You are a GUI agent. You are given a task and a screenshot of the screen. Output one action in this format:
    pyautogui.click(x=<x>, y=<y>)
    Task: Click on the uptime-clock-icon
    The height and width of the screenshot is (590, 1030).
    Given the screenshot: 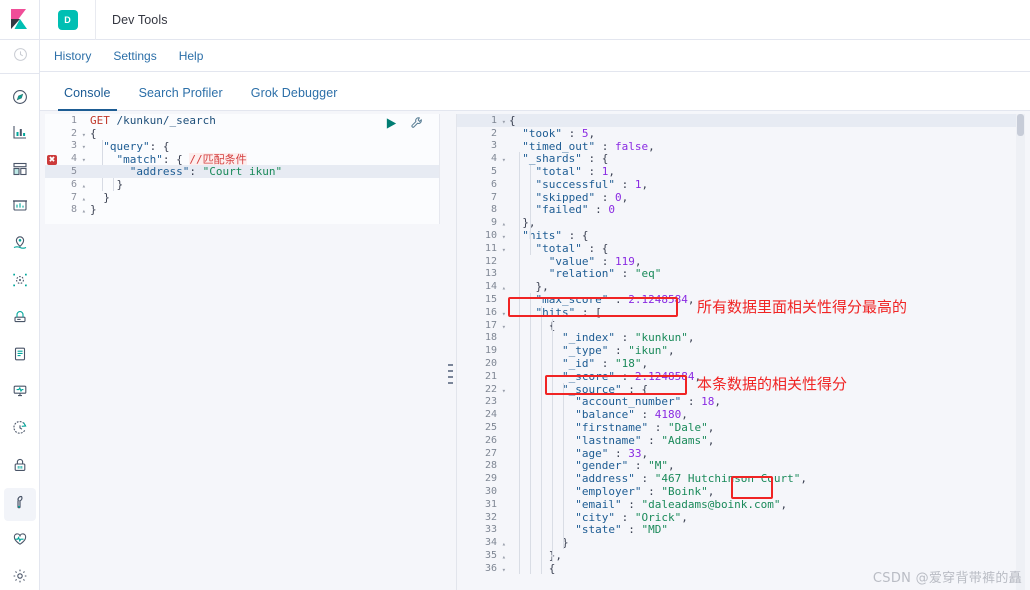 What is the action you would take?
    pyautogui.click(x=20, y=430)
    